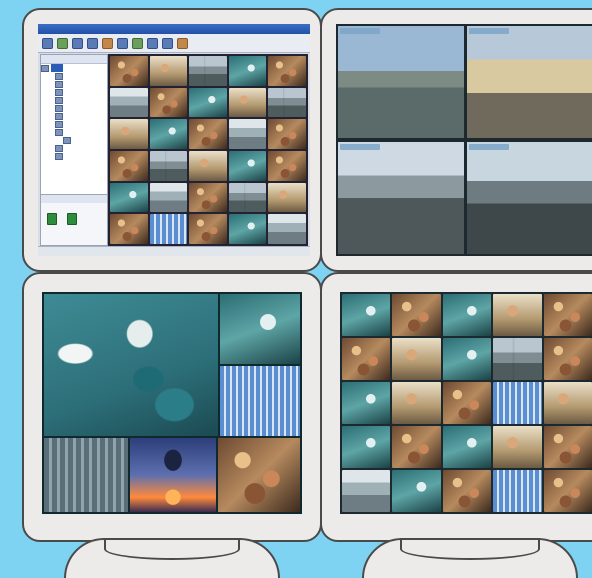 This screenshot has height=578, width=592. What do you see at coordinates (122, 43) in the screenshot?
I see `playback-icon` at bounding box center [122, 43].